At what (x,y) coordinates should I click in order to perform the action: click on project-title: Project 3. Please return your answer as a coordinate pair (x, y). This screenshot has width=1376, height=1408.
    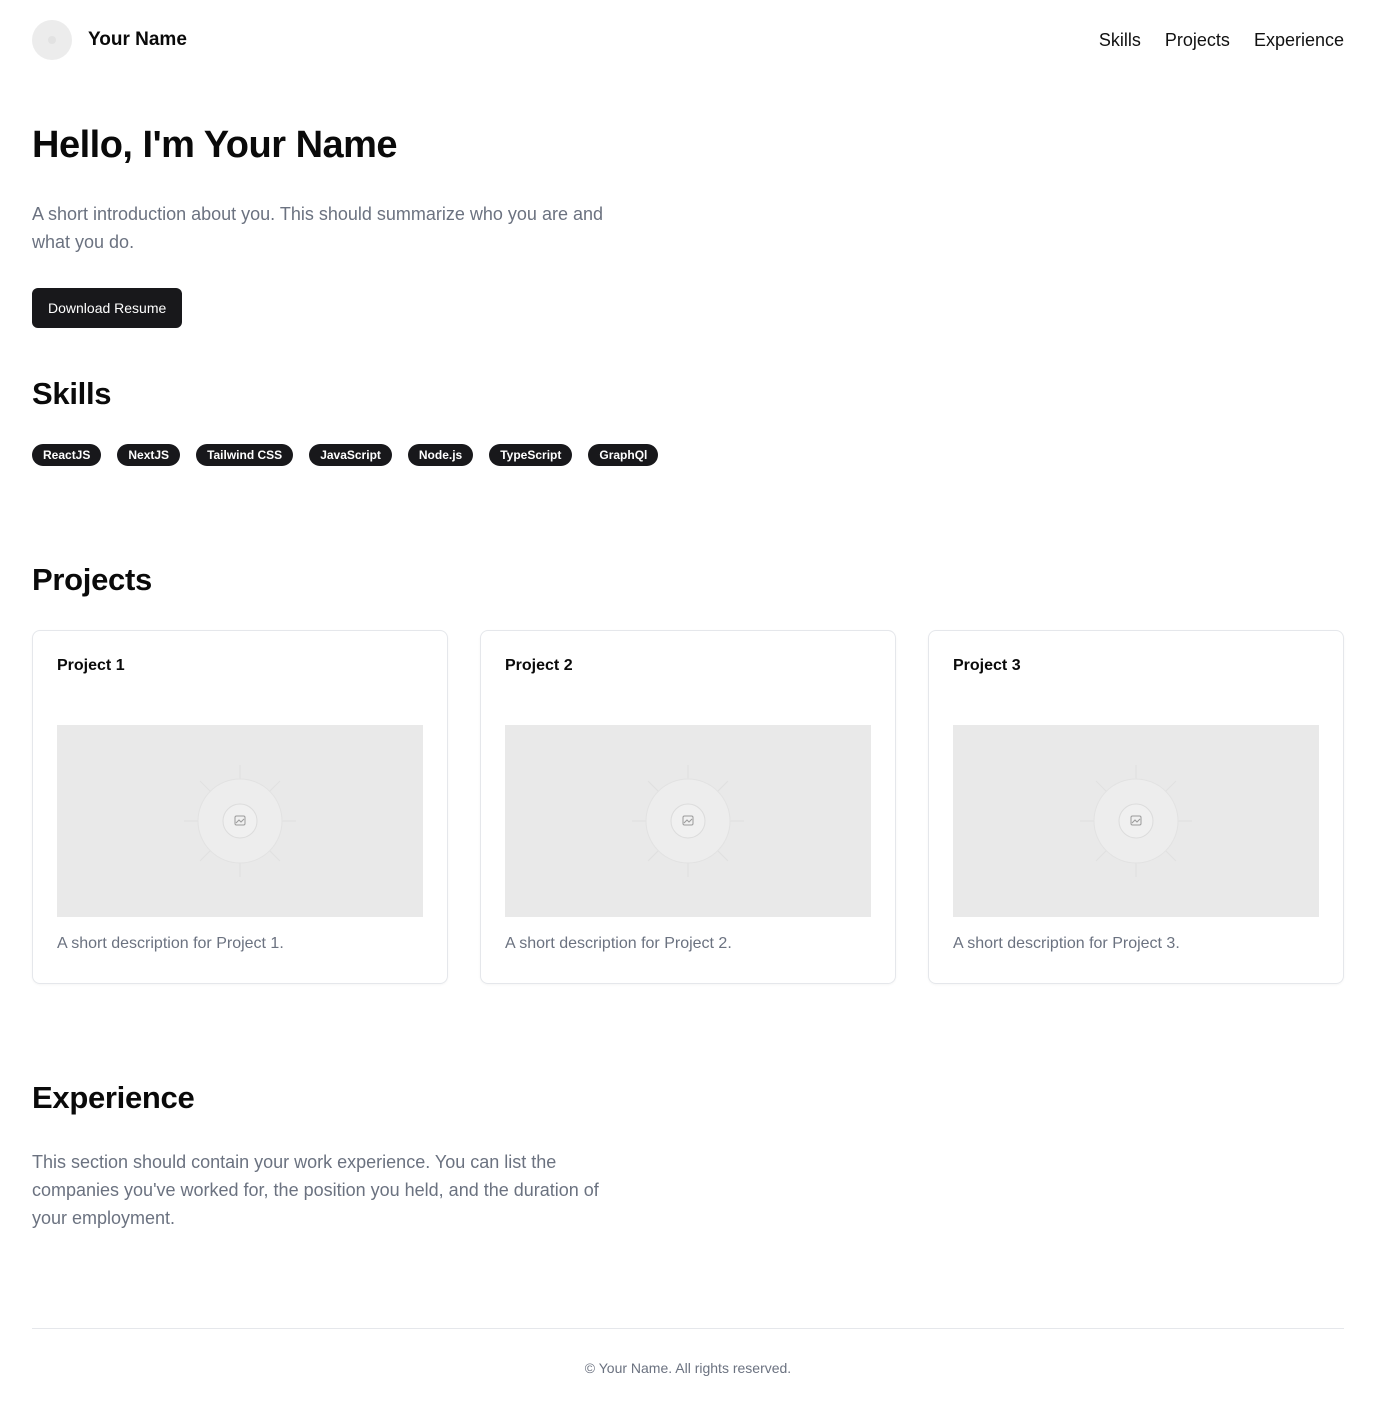
    Looking at the image, I should click on (987, 665).